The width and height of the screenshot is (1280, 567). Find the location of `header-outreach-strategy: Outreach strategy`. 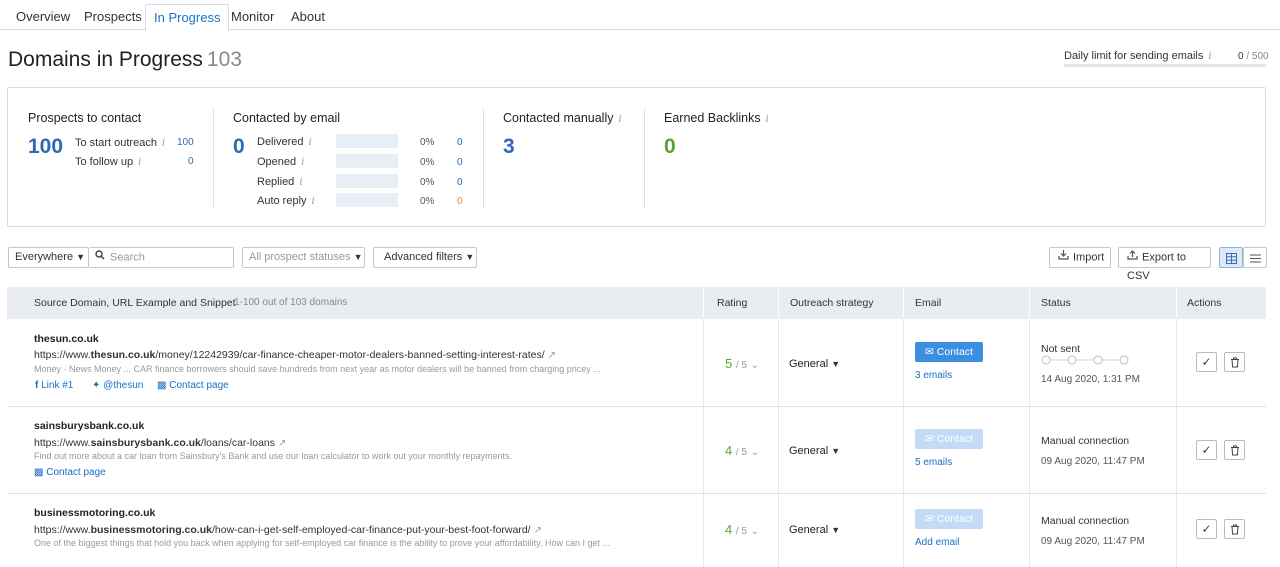

header-outreach-strategy: Outreach strategy is located at coordinates (831, 303).